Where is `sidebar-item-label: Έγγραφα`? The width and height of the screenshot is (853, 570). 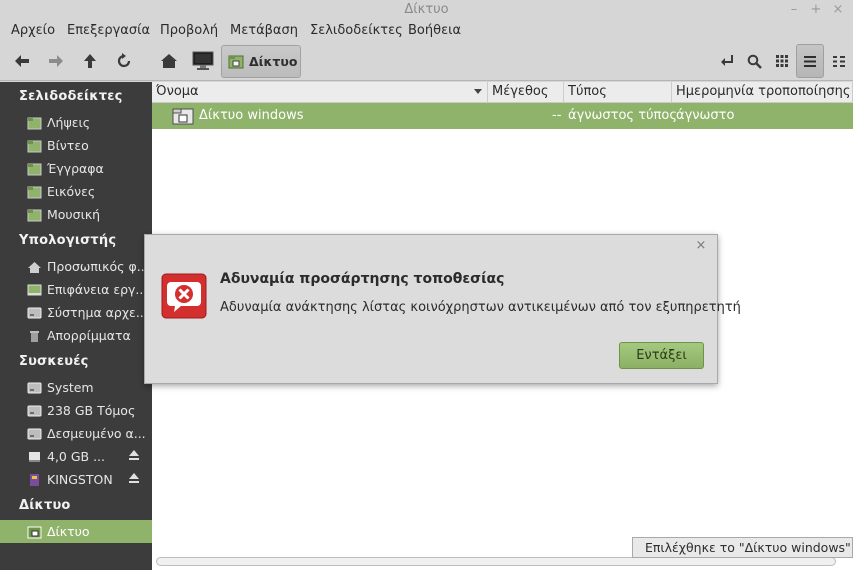 sidebar-item-label: Έγγραφα is located at coordinates (75, 168).